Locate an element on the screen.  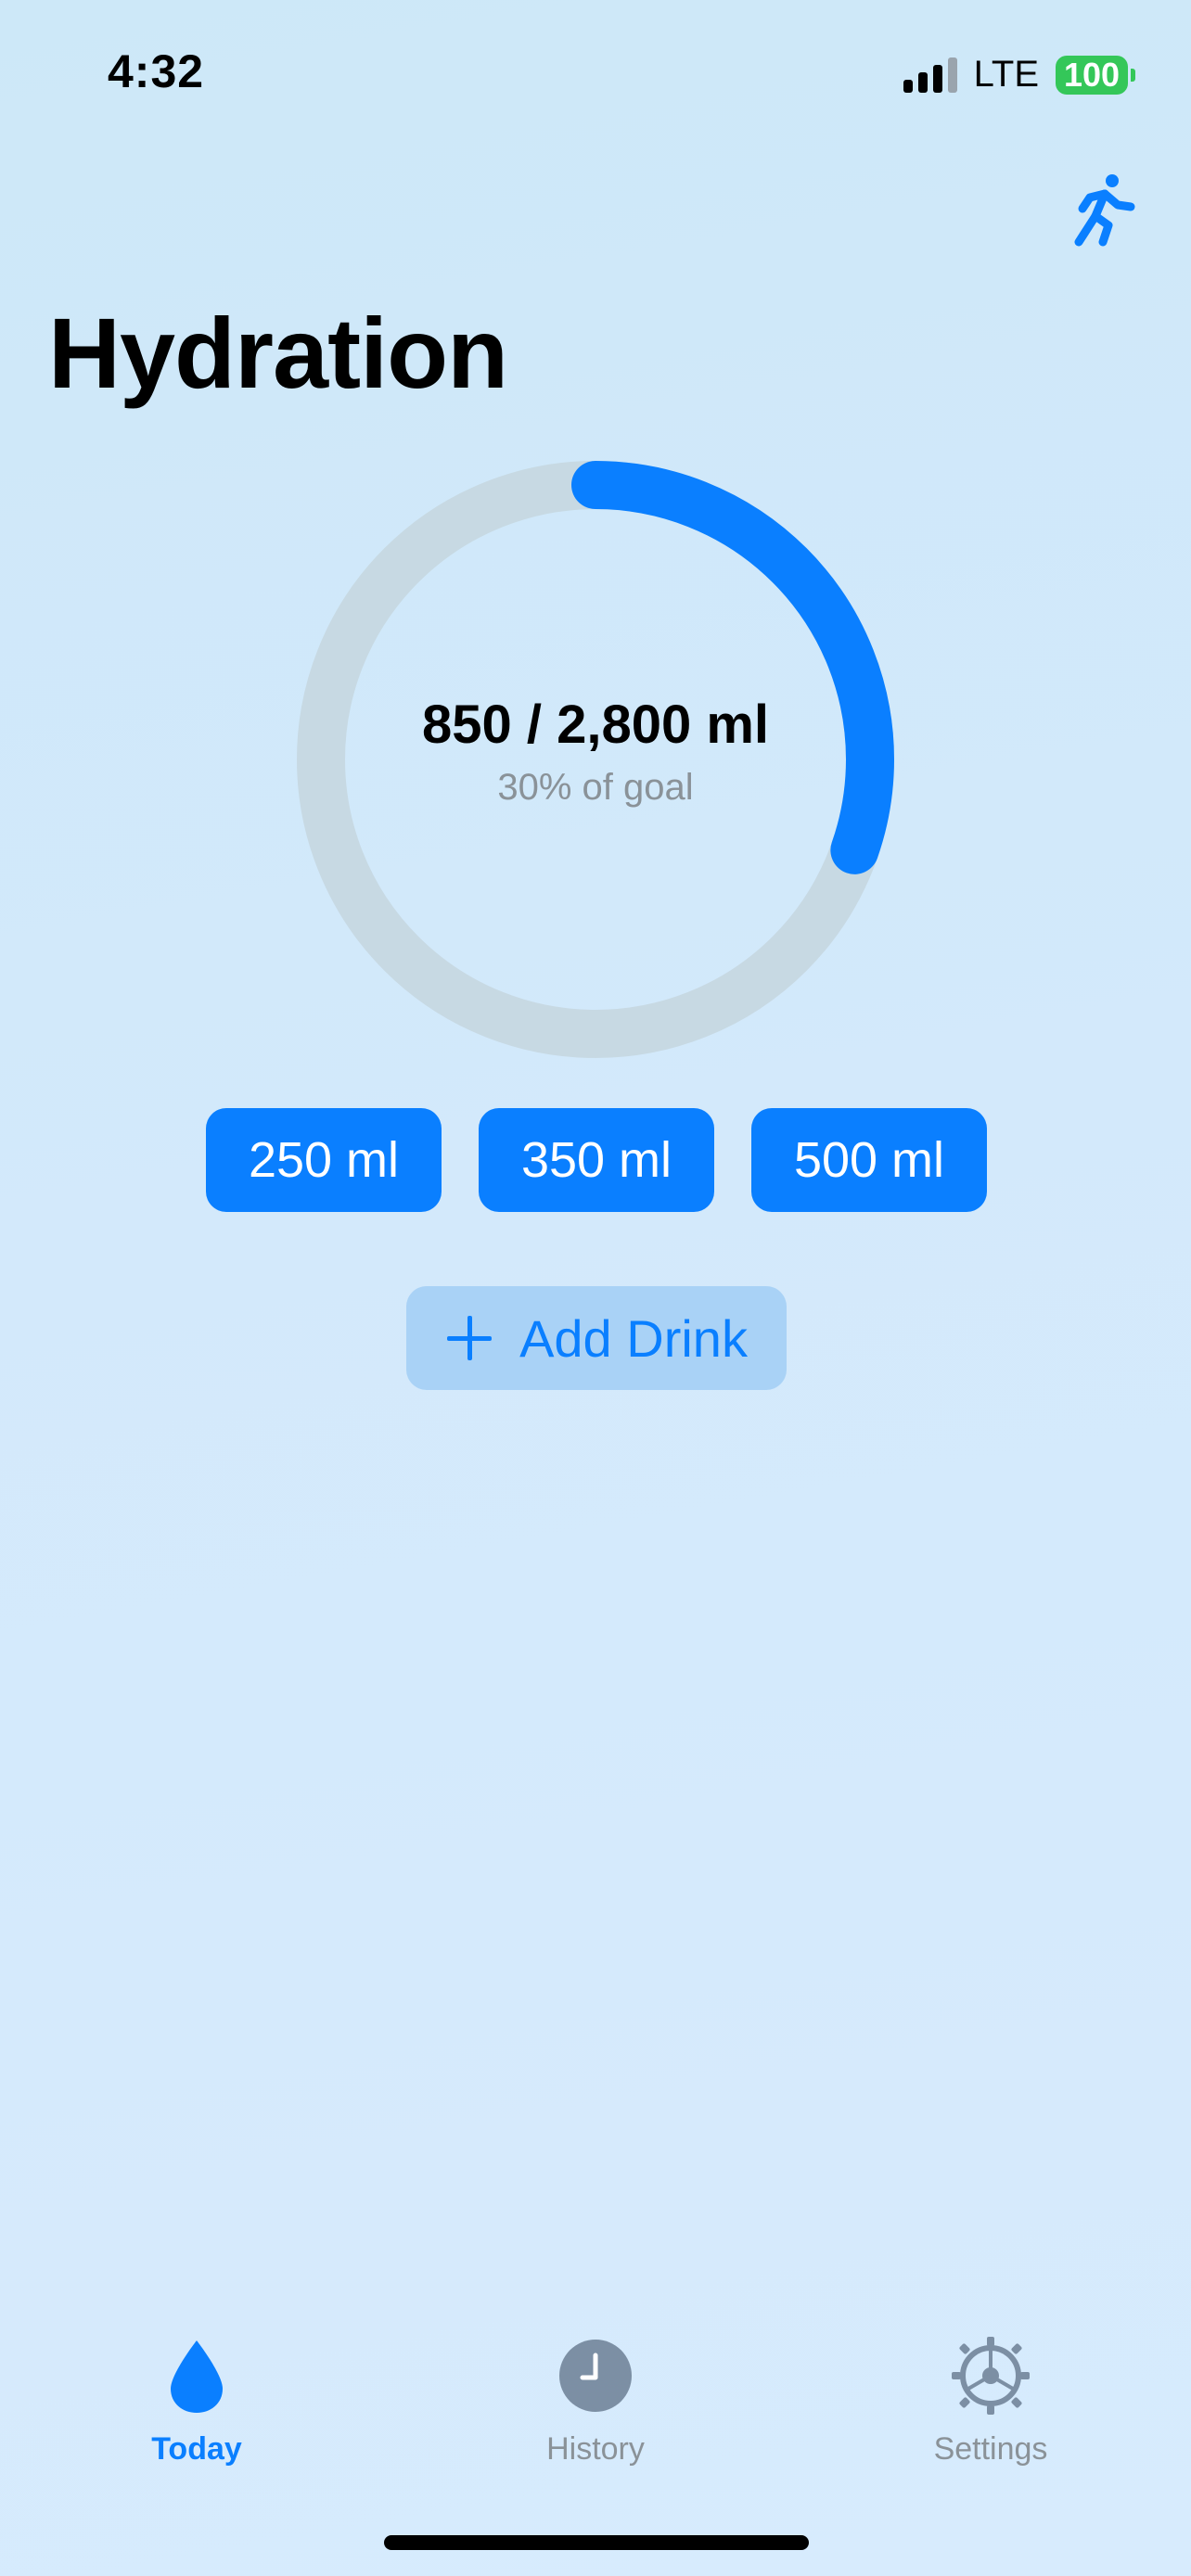
gear-icon is located at coordinates (991, 2376).